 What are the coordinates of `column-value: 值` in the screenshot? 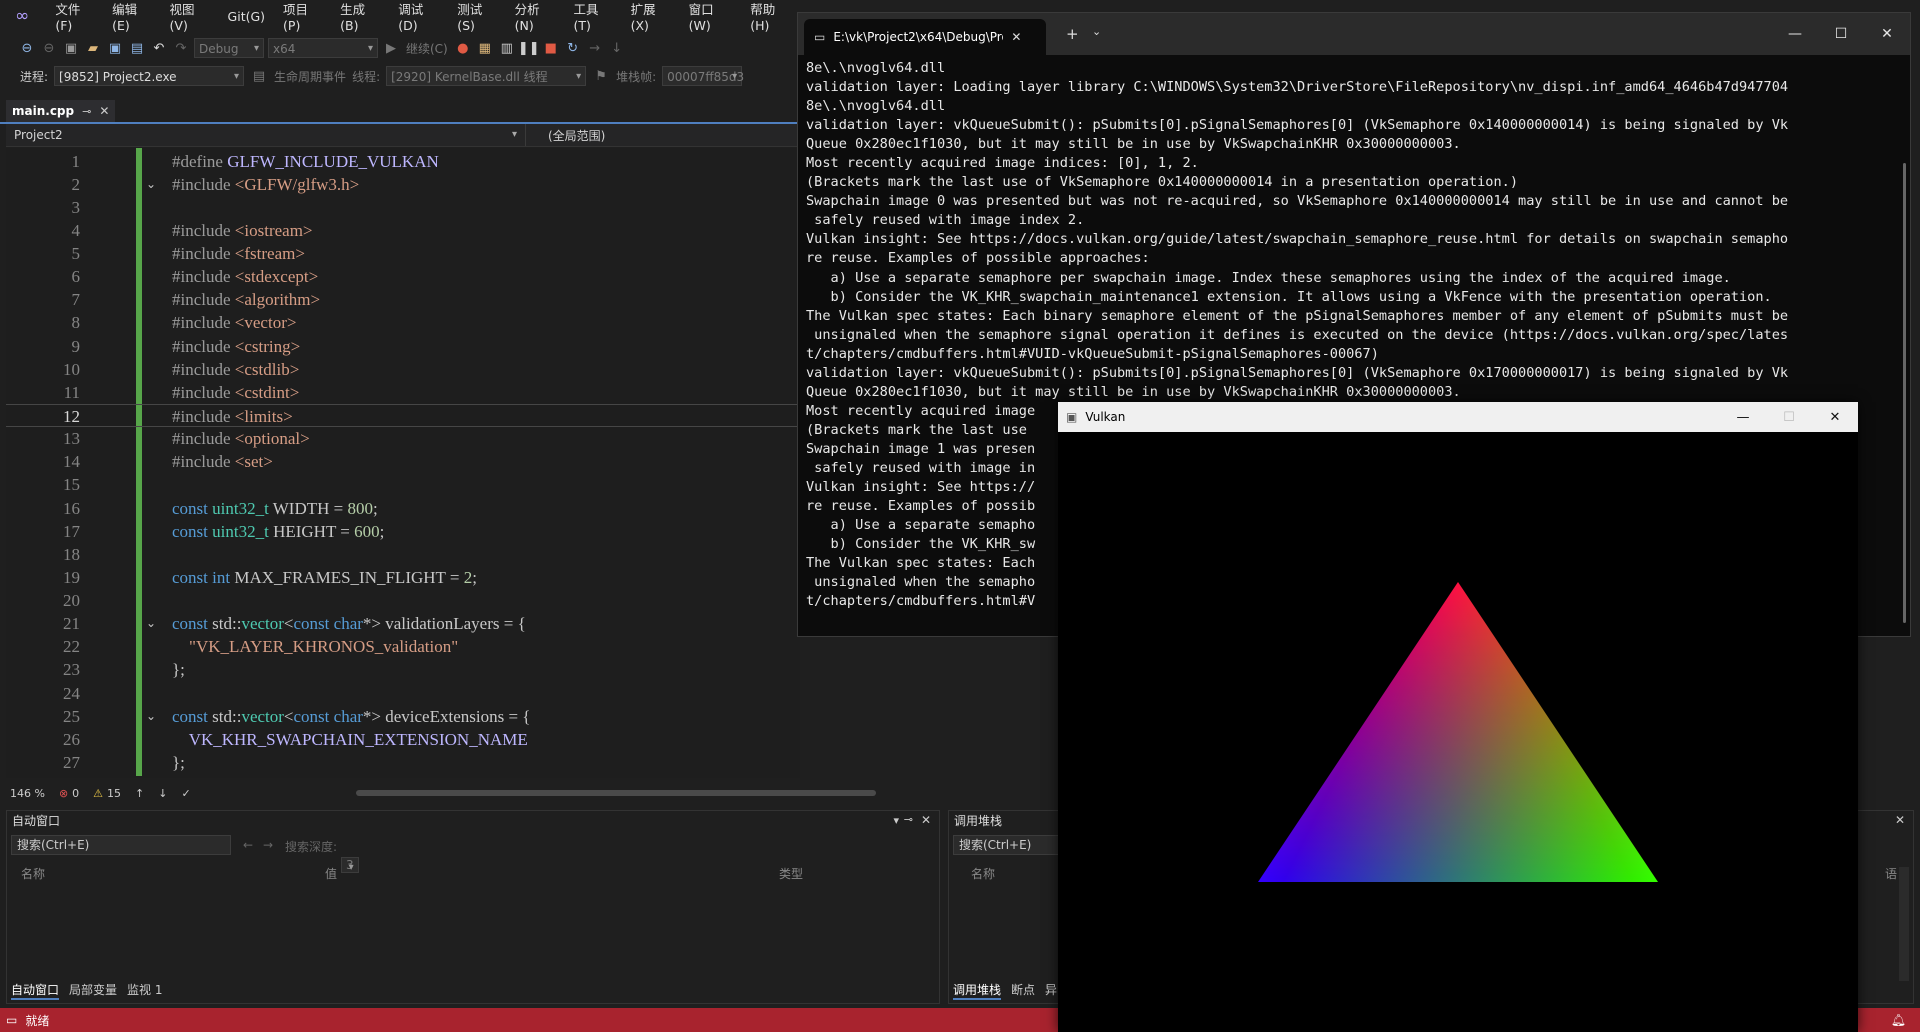 It's located at (331, 873).